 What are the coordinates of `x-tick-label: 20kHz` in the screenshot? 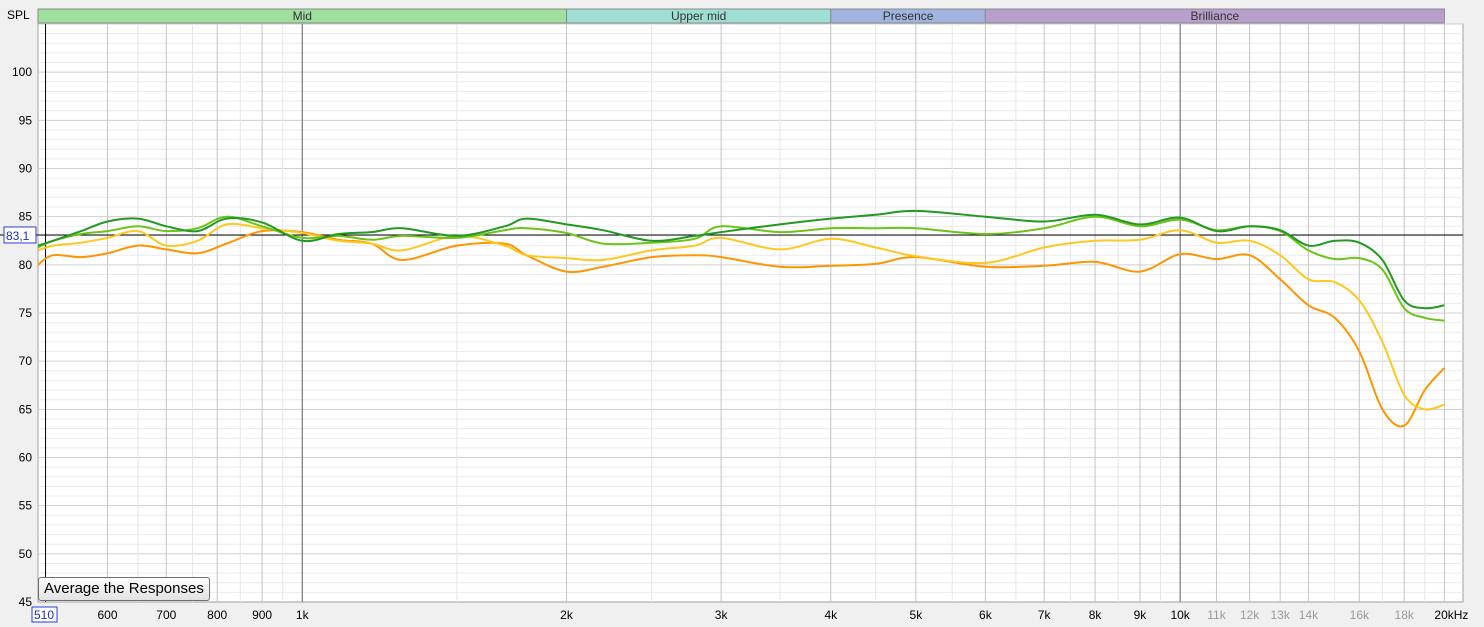 It's located at (1451, 615).